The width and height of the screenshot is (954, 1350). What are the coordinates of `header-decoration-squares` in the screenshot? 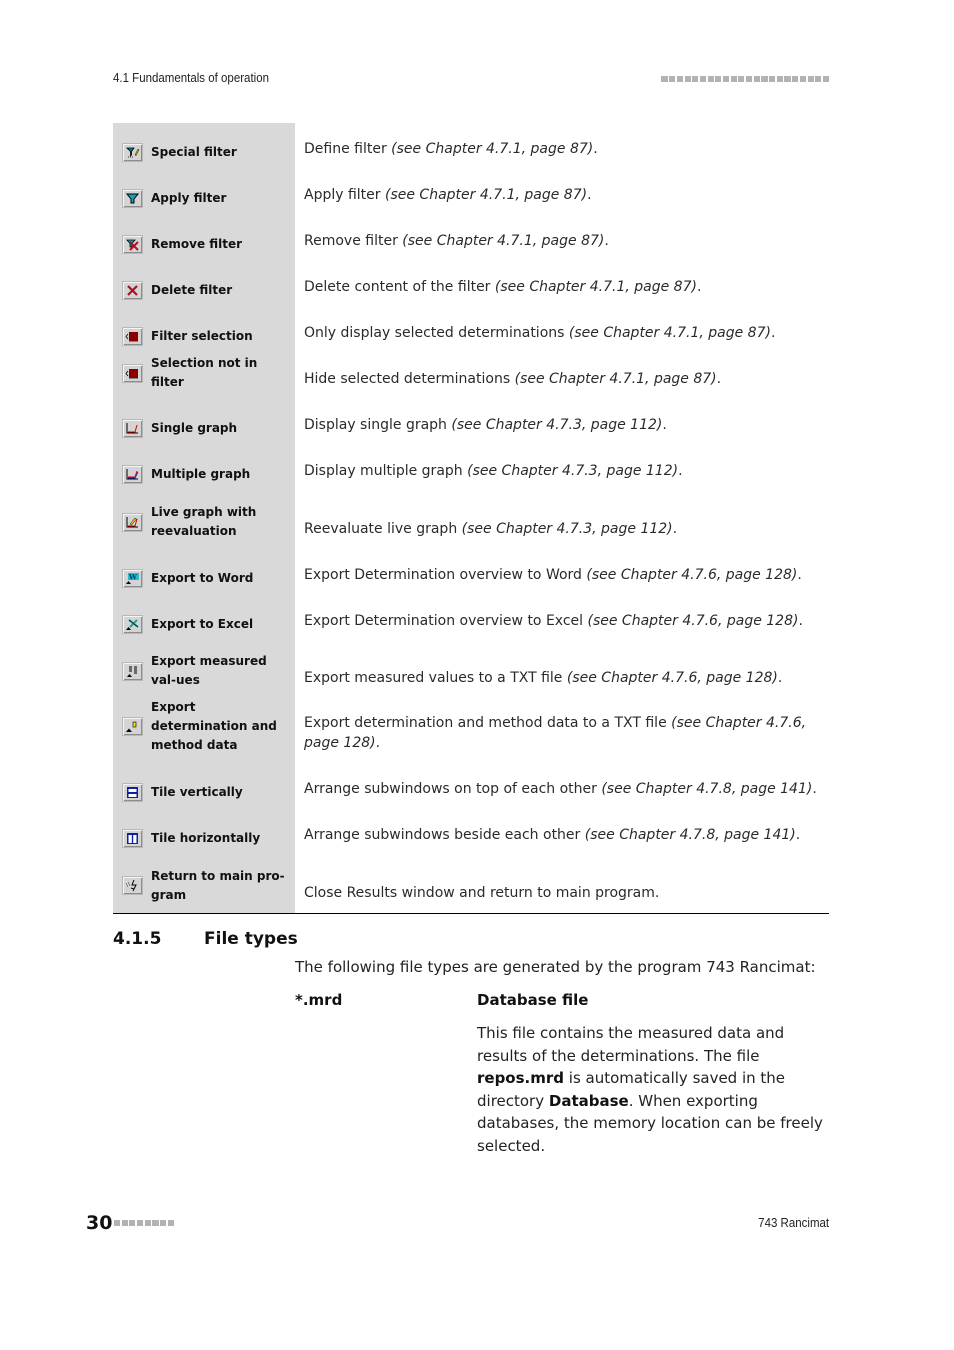 It's located at (745, 79).